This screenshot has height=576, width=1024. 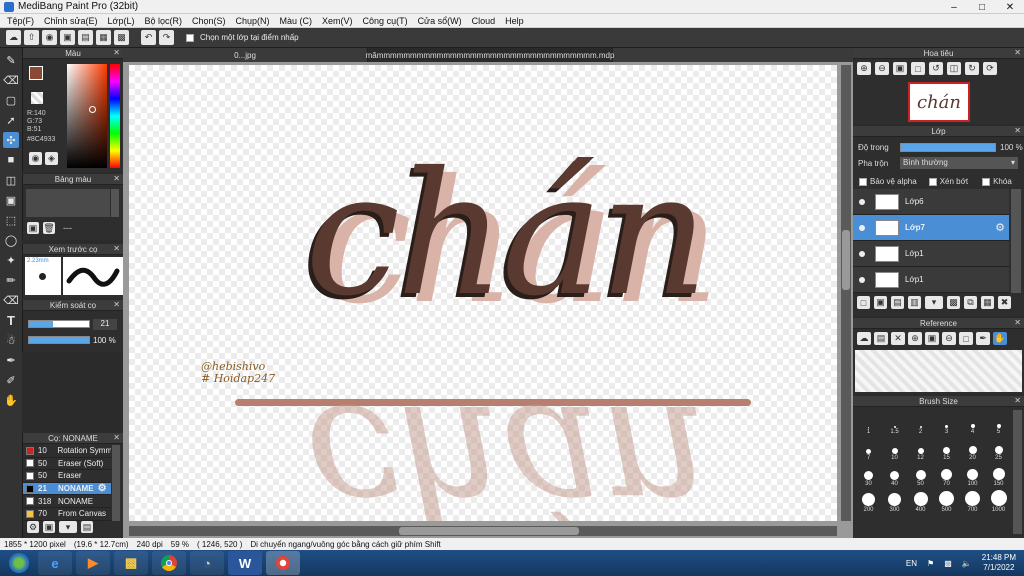 What do you see at coordinates (946, 422) in the screenshot?
I see `brush-size-option: 3` at bounding box center [946, 422].